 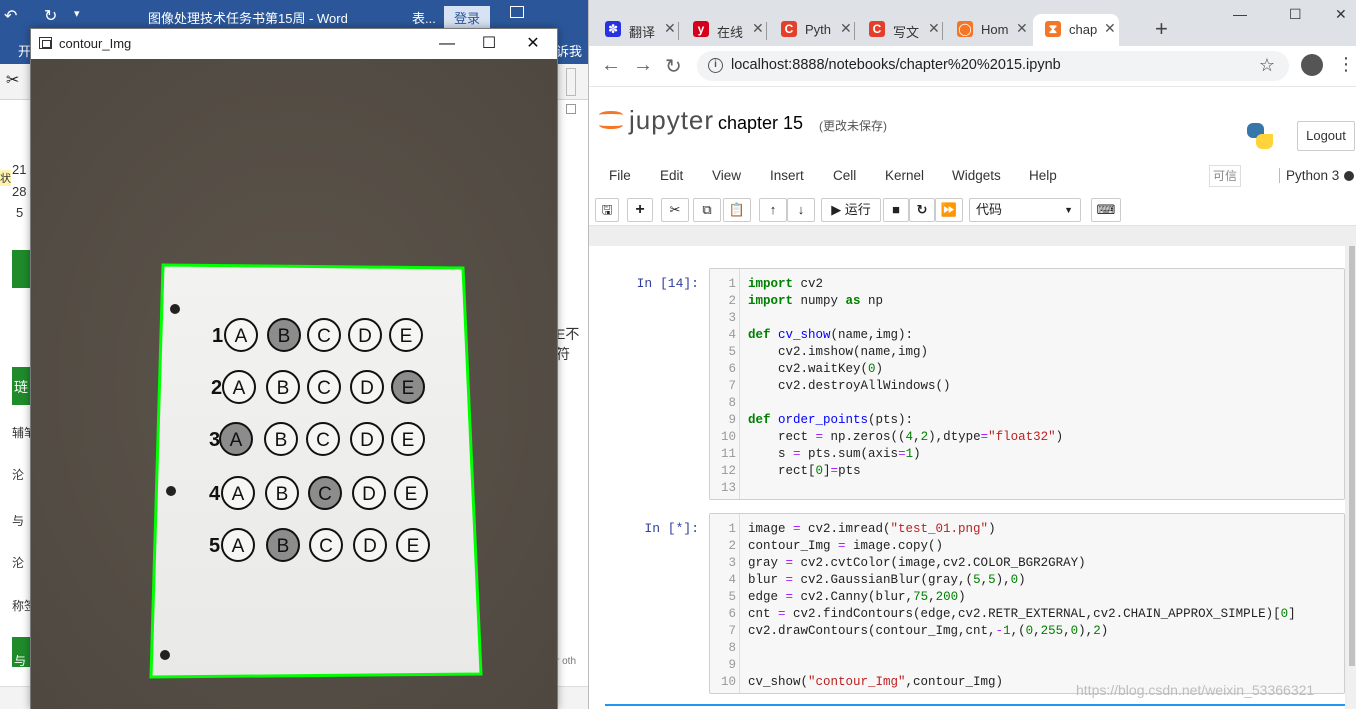 I want to click on menu-edit: Edit, so click(x=671, y=175).